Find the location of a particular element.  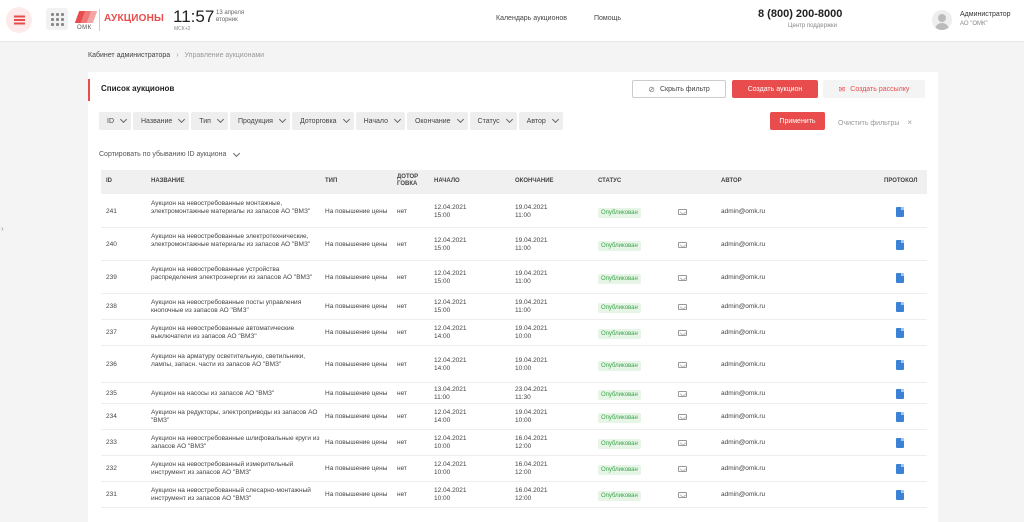

col-id: ID is located at coordinates (109, 181).